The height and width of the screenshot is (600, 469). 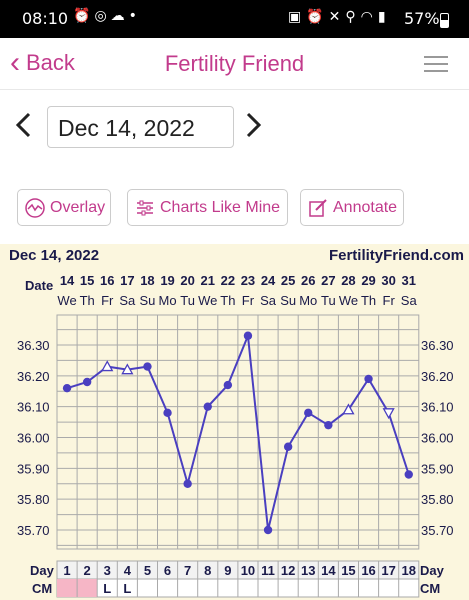 What do you see at coordinates (288, 570) in the screenshot?
I see `cycle-day-label: 12` at bounding box center [288, 570].